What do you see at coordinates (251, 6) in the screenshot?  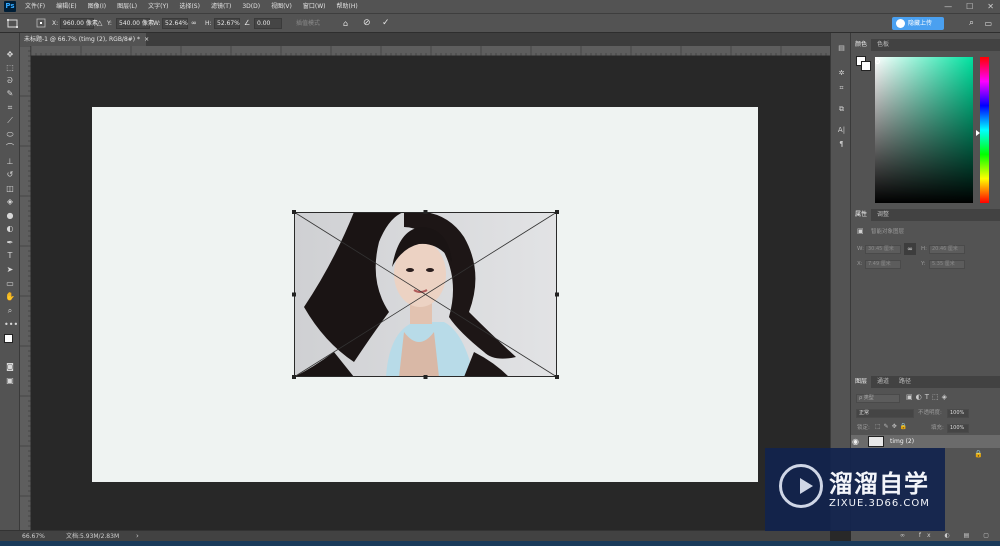 I see `menu-3d: 3D(D)` at bounding box center [251, 6].